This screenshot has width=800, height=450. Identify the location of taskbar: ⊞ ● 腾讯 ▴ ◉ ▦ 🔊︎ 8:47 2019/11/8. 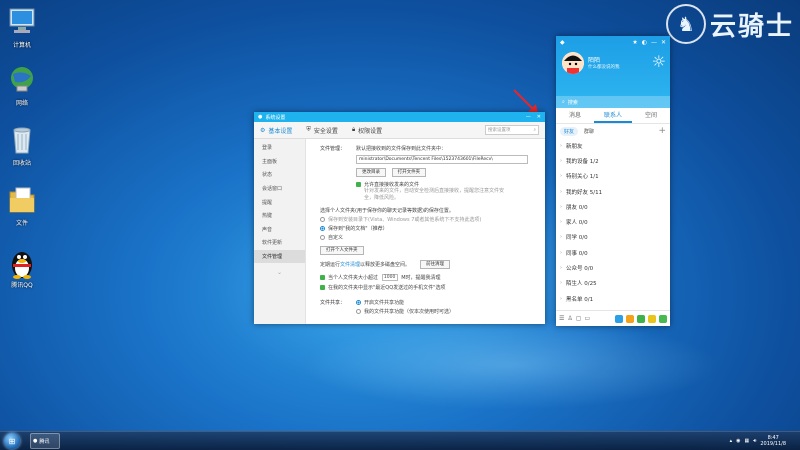
(400, 440).